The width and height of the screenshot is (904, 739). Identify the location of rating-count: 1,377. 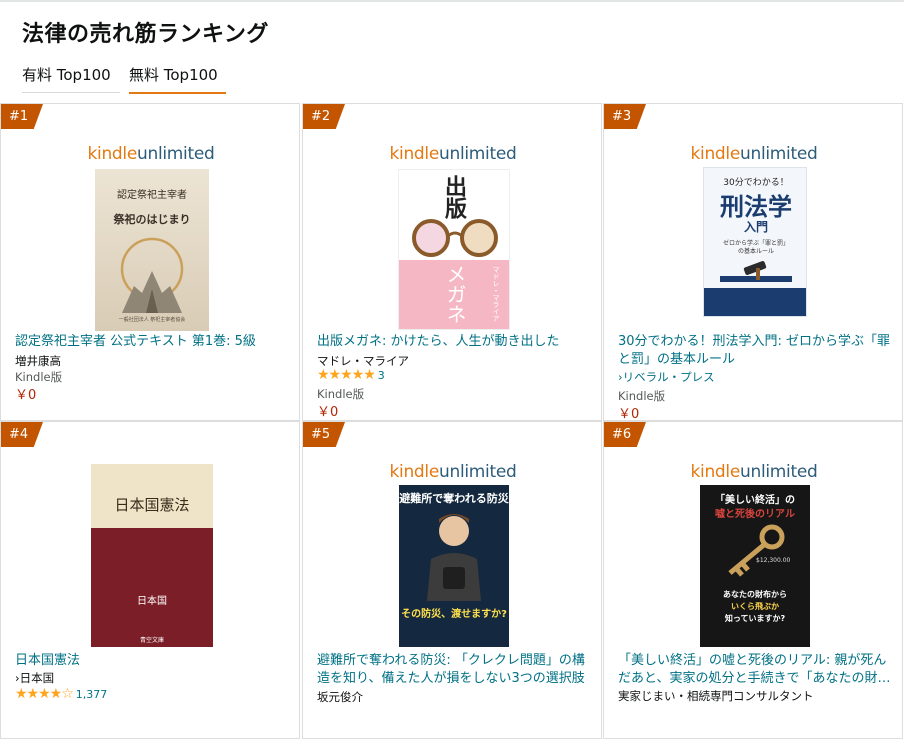
(92, 694).